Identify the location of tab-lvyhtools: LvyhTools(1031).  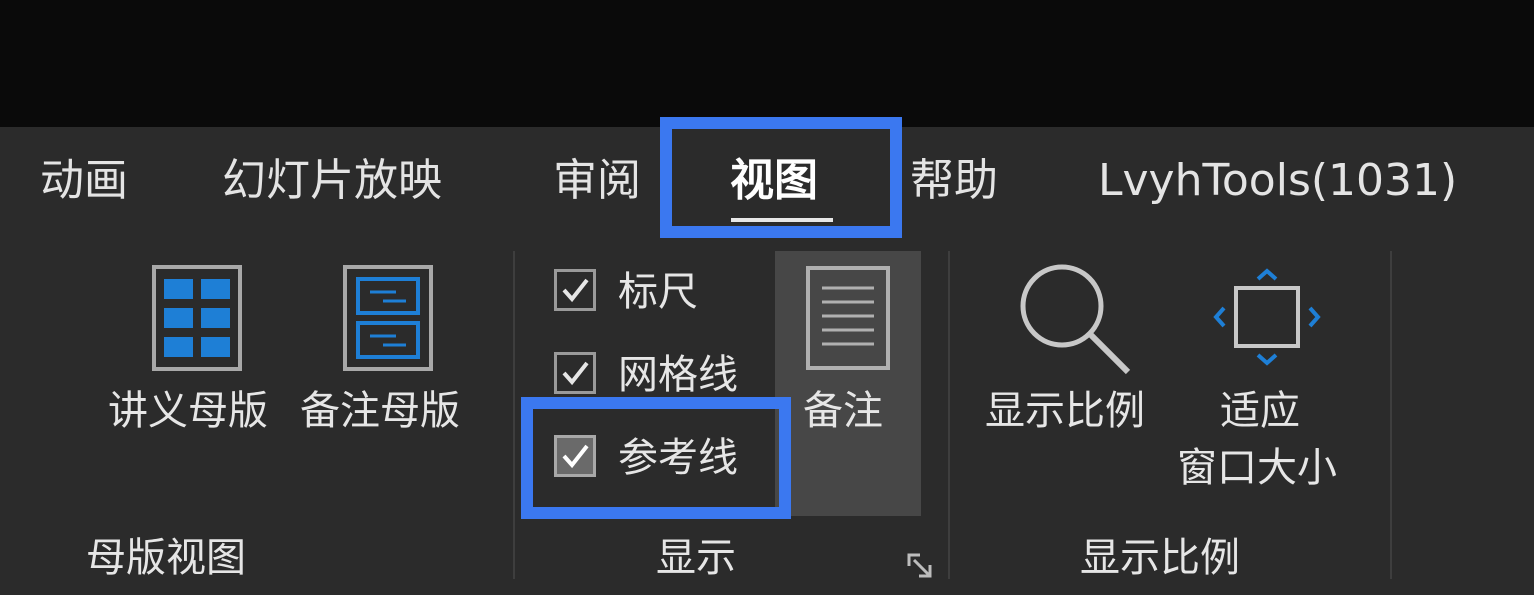
(1277, 181).